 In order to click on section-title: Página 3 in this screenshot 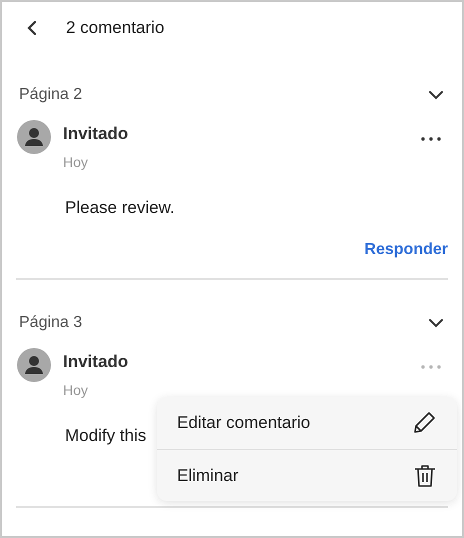, I will do `click(50, 323)`.